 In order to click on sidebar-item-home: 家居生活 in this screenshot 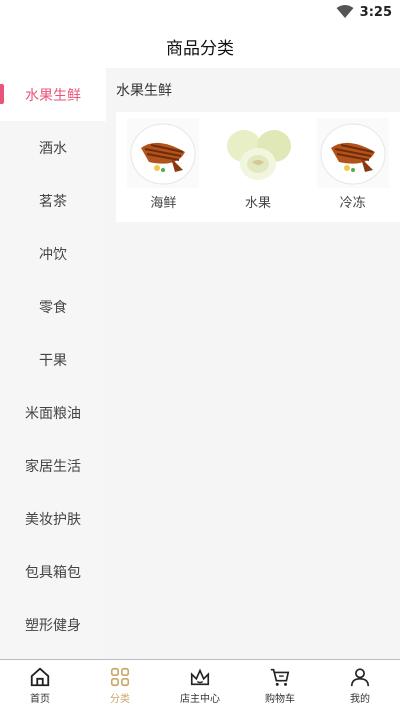, I will do `click(53, 465)`.